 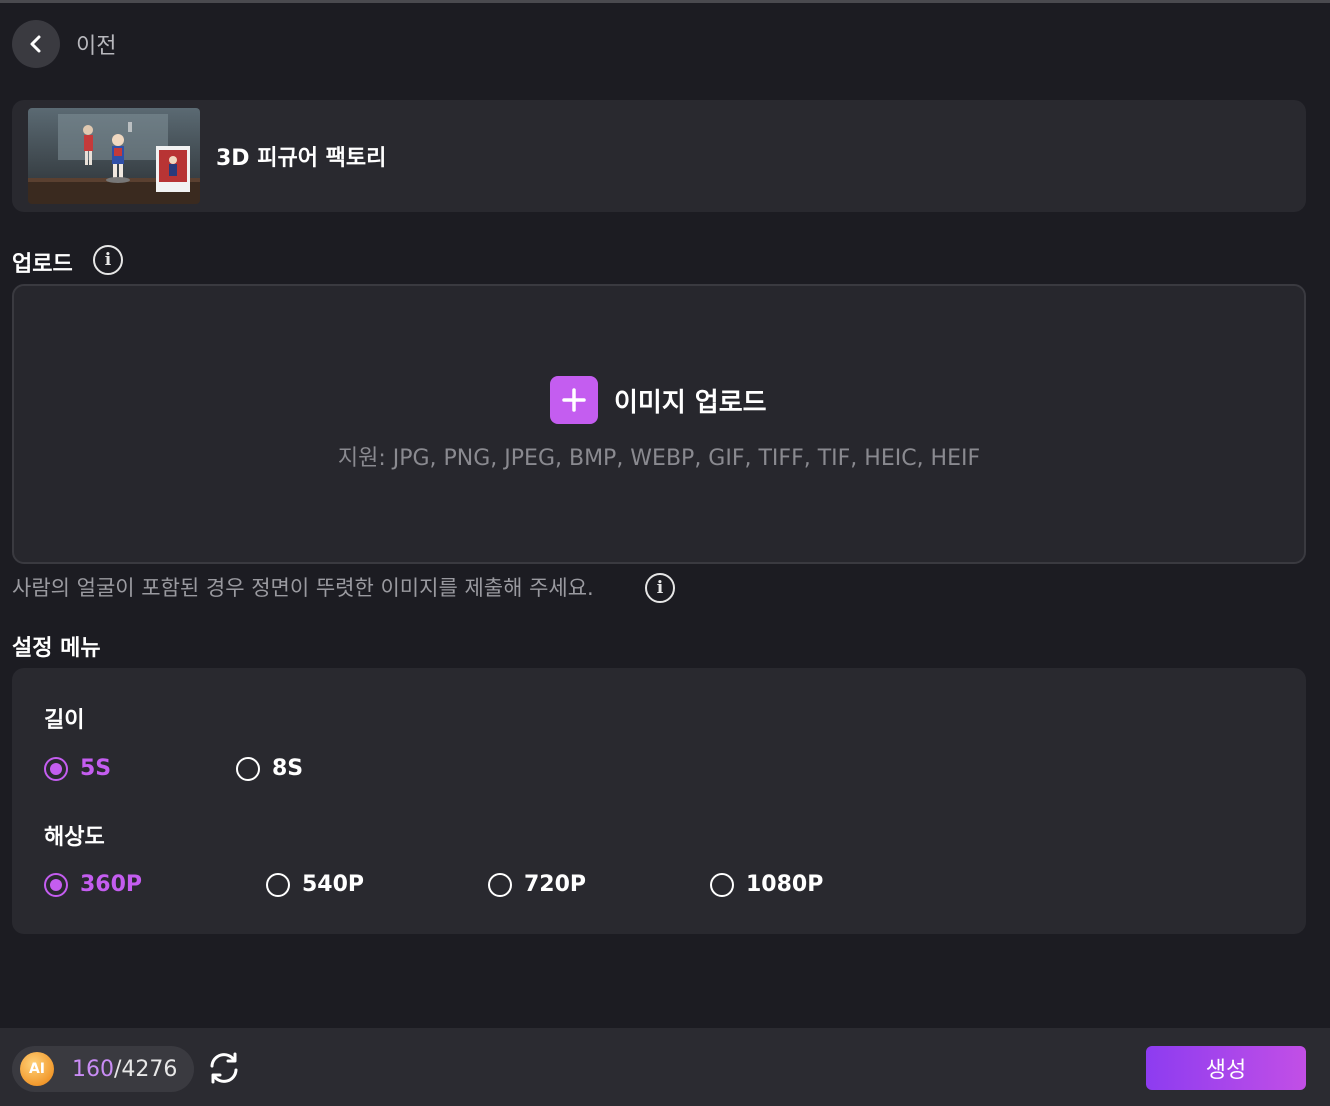 I want to click on hint-info-icon: i, so click(x=660, y=588).